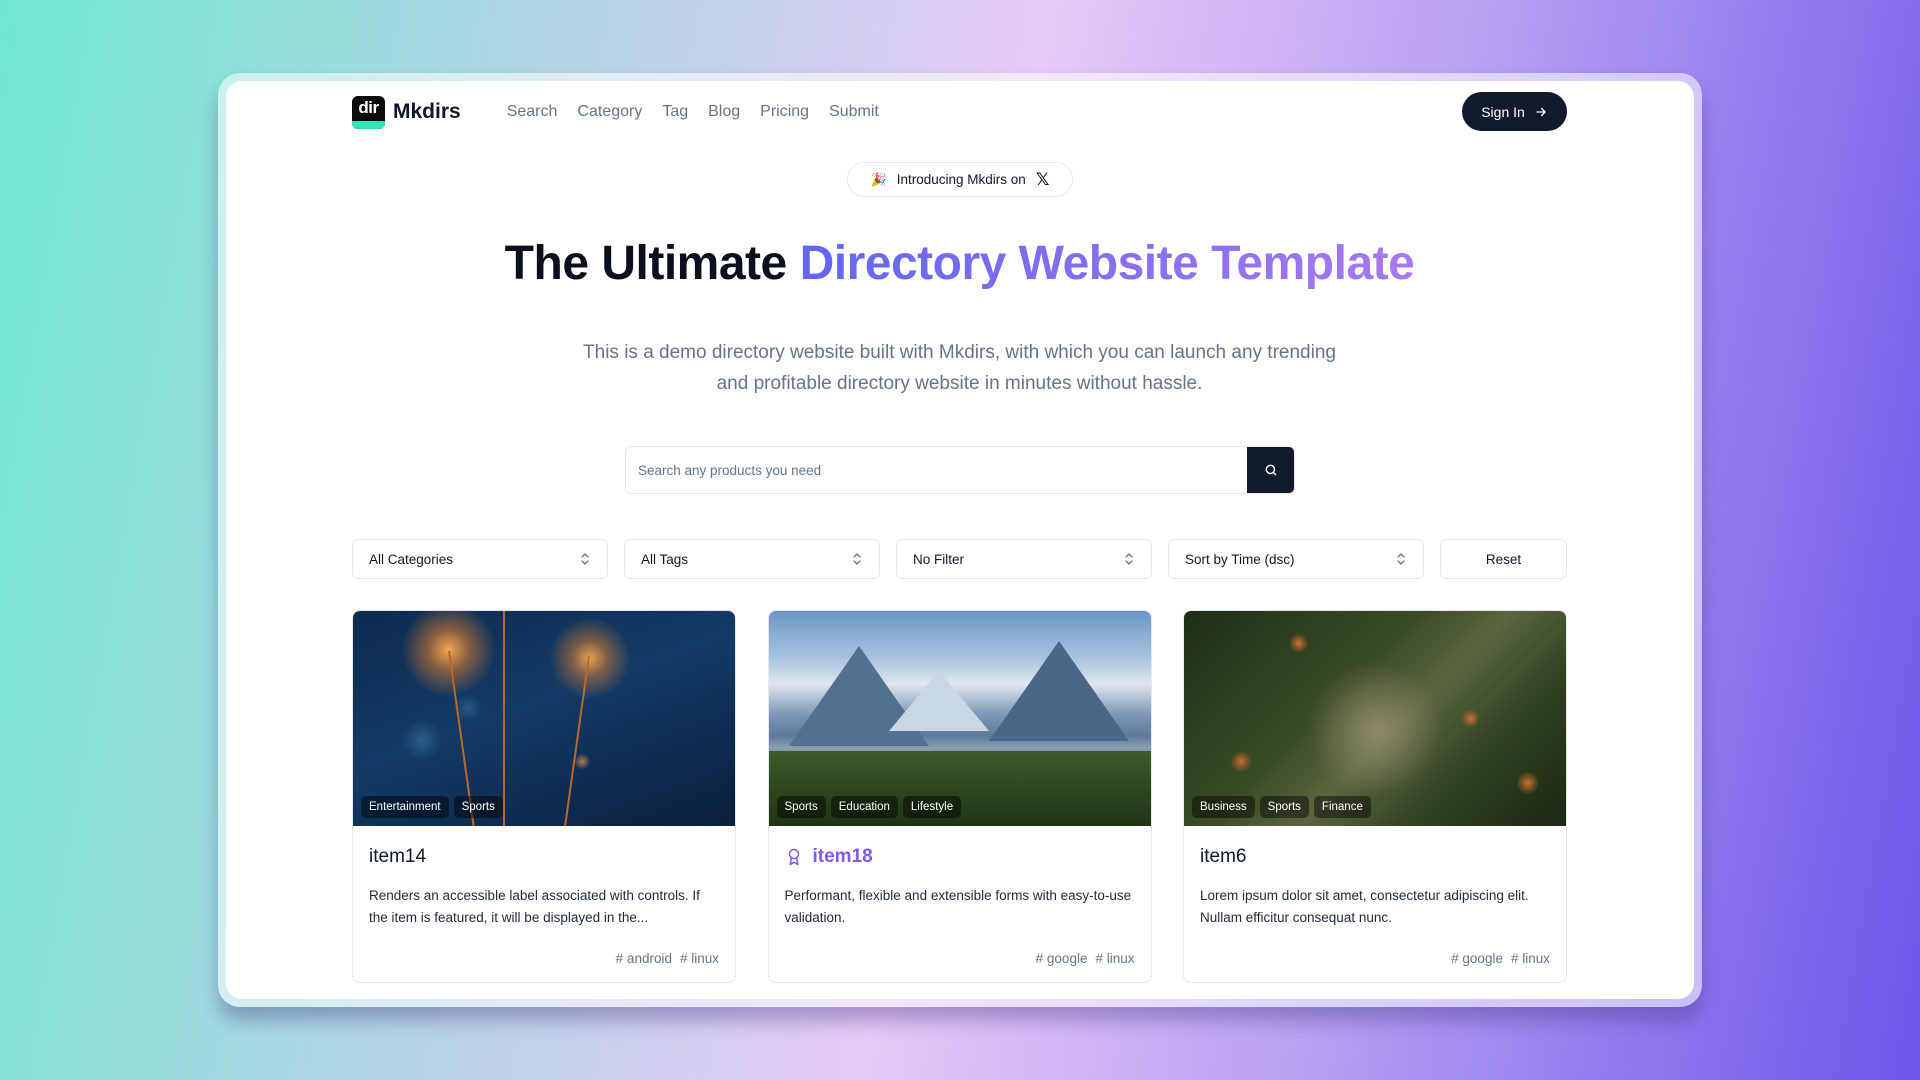 The image size is (1920, 1080). Describe the element at coordinates (1541, 111) in the screenshot. I see `arrow-right-icon` at that location.